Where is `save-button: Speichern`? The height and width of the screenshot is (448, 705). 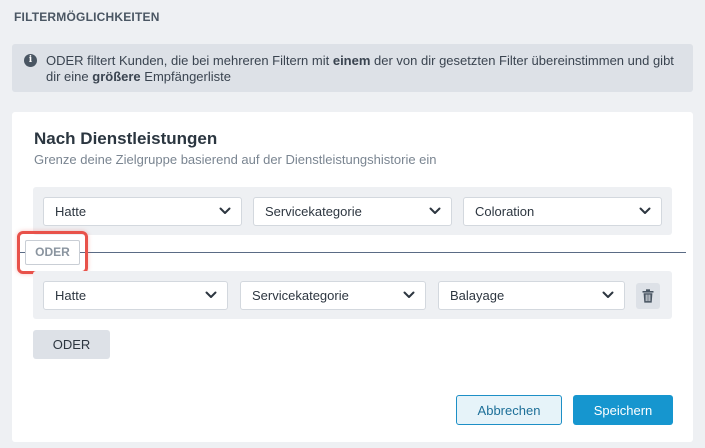 save-button: Speichern is located at coordinates (623, 410).